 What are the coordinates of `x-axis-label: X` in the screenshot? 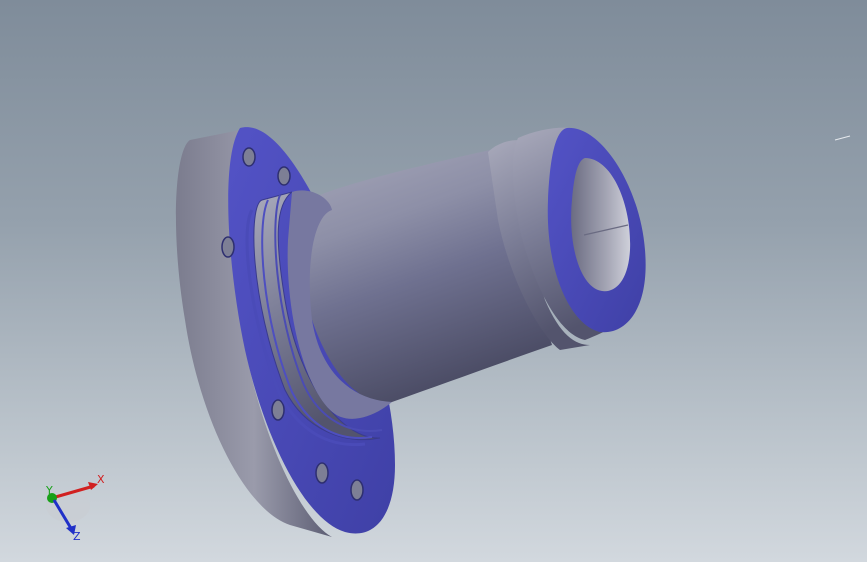 It's located at (101, 479).